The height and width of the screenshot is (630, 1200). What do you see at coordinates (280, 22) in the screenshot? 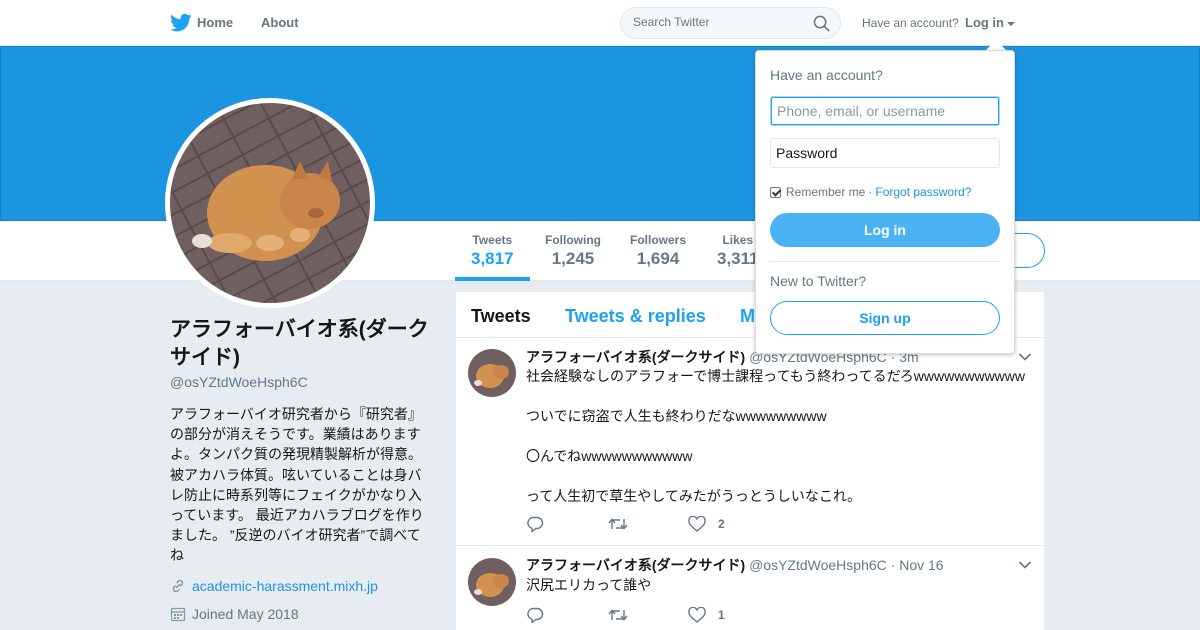
I see `nav-about-link: About` at bounding box center [280, 22].